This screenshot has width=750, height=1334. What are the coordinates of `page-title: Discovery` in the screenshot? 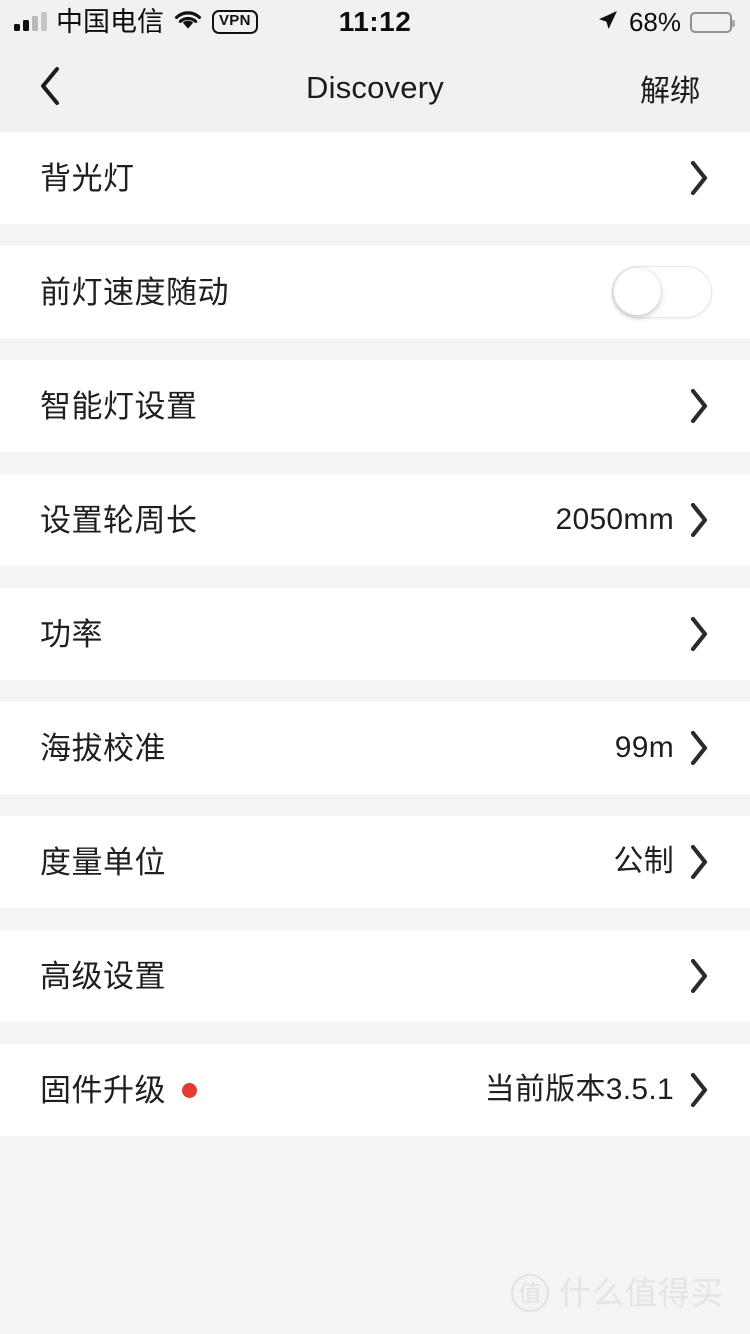 It's located at (375, 87).